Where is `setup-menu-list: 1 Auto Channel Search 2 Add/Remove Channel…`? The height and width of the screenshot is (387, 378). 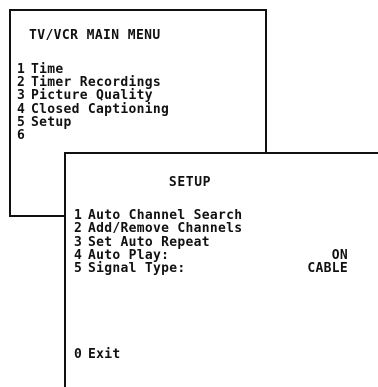
setup-menu-list: 1 Auto Channel Search 2 Add/Remove Channel… is located at coordinates (219, 242).